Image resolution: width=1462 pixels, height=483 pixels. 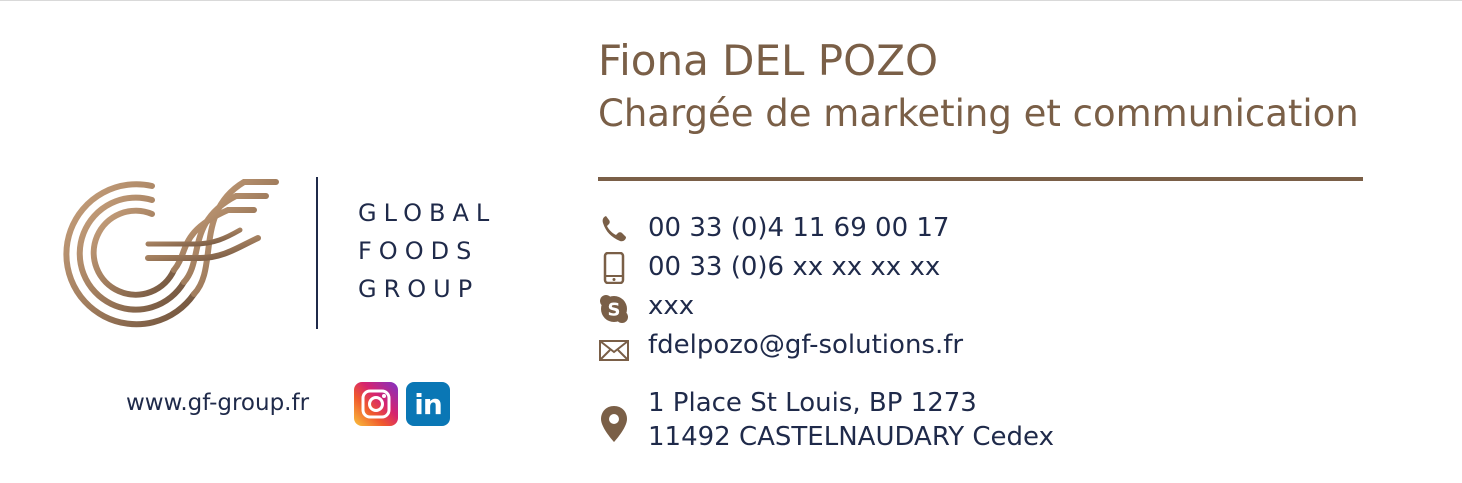 What do you see at coordinates (614, 229) in the screenshot?
I see `phone-icon` at bounding box center [614, 229].